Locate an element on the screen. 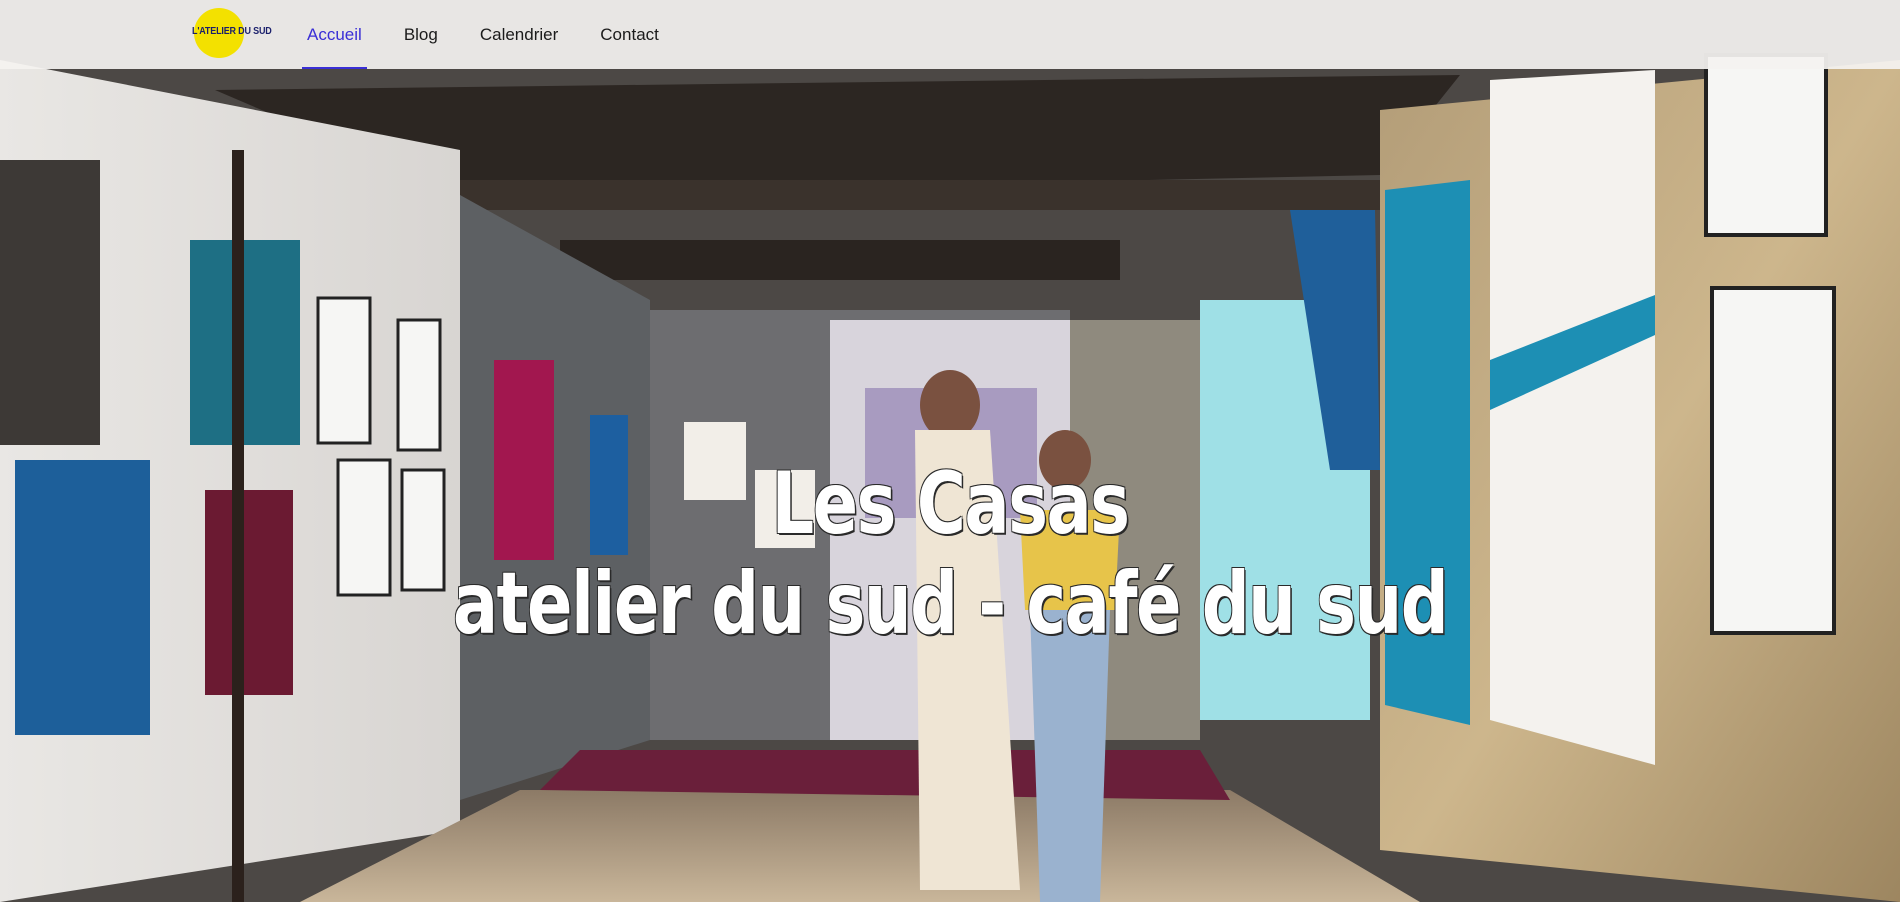  nav-item-accueil: Accueil is located at coordinates (334, 34).